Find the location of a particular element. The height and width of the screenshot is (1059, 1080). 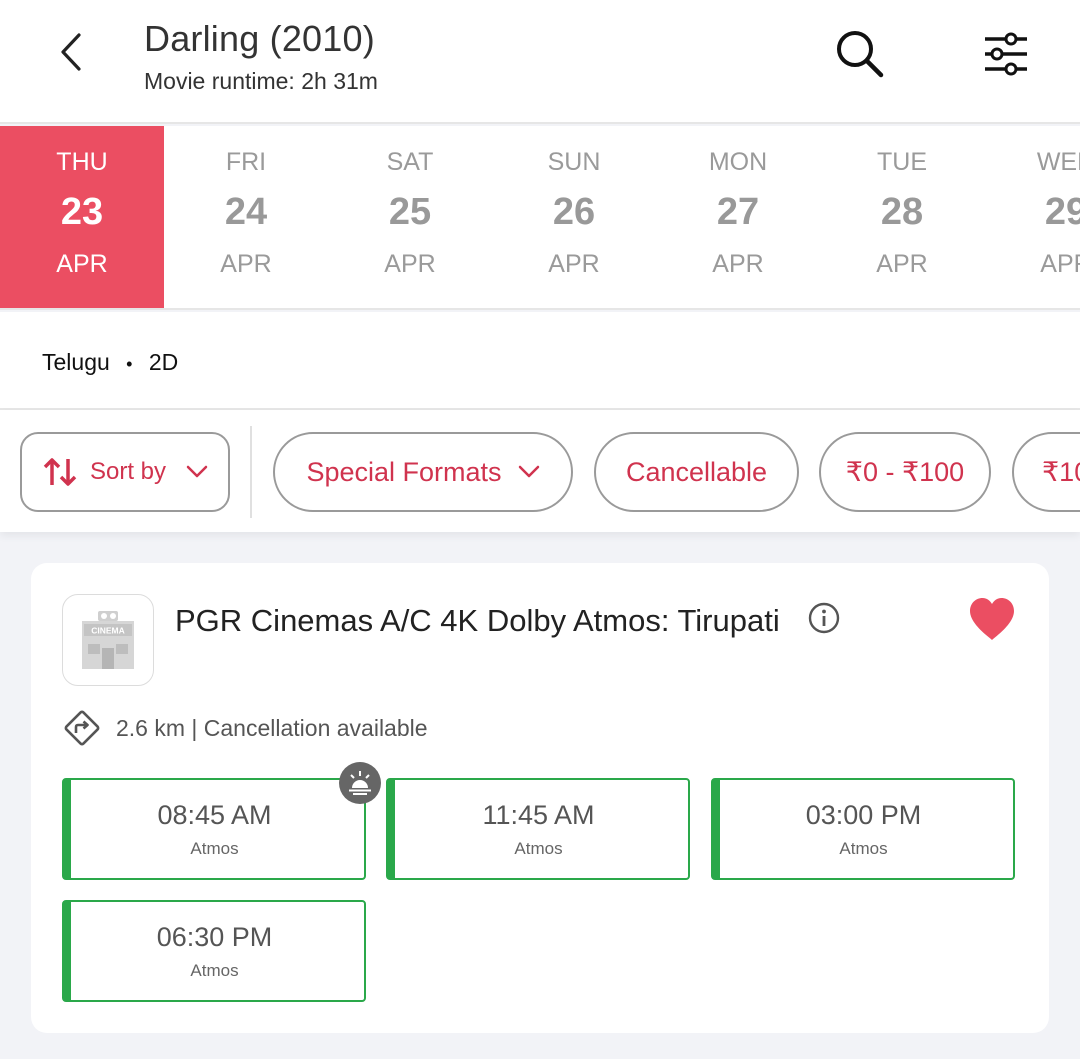

cancellable-chip: Cancellable is located at coordinates (696, 472).